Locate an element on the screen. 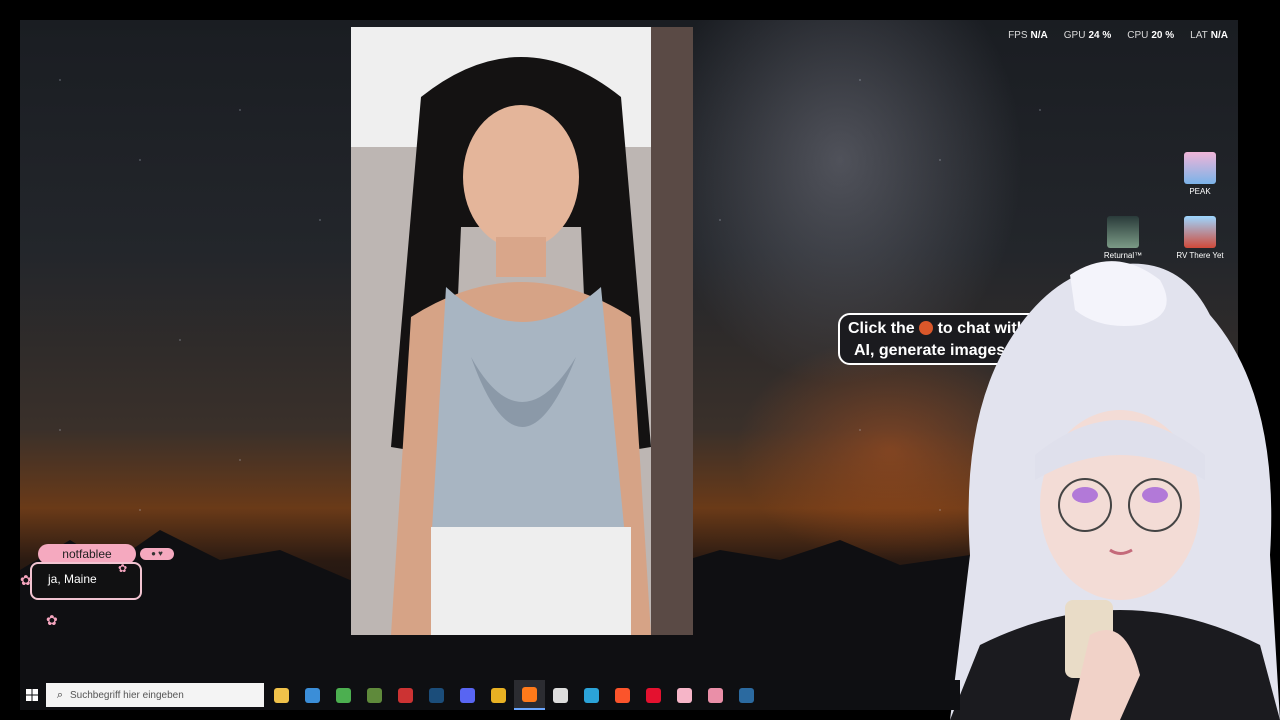  taskbar-pinned-apps is located at coordinates (514, 695).